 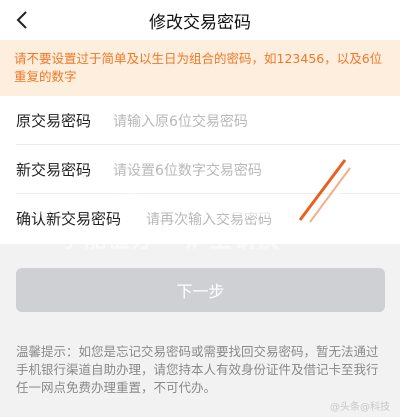 What do you see at coordinates (360, 407) in the screenshot?
I see `watermark: @头条@科技` at bounding box center [360, 407].